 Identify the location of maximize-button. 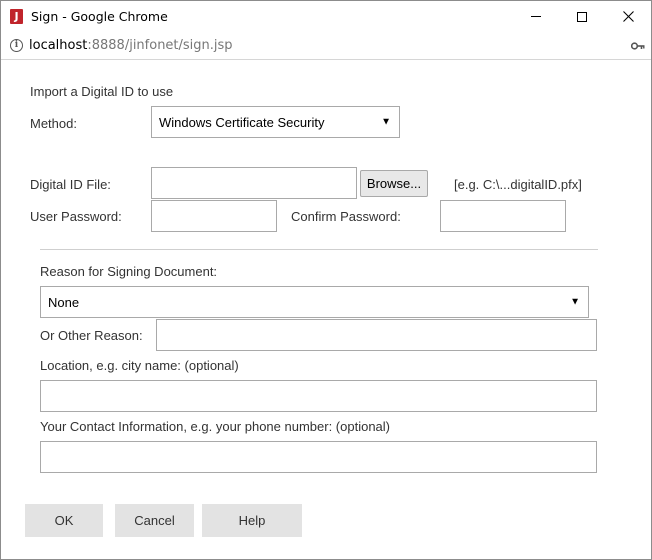
(582, 16).